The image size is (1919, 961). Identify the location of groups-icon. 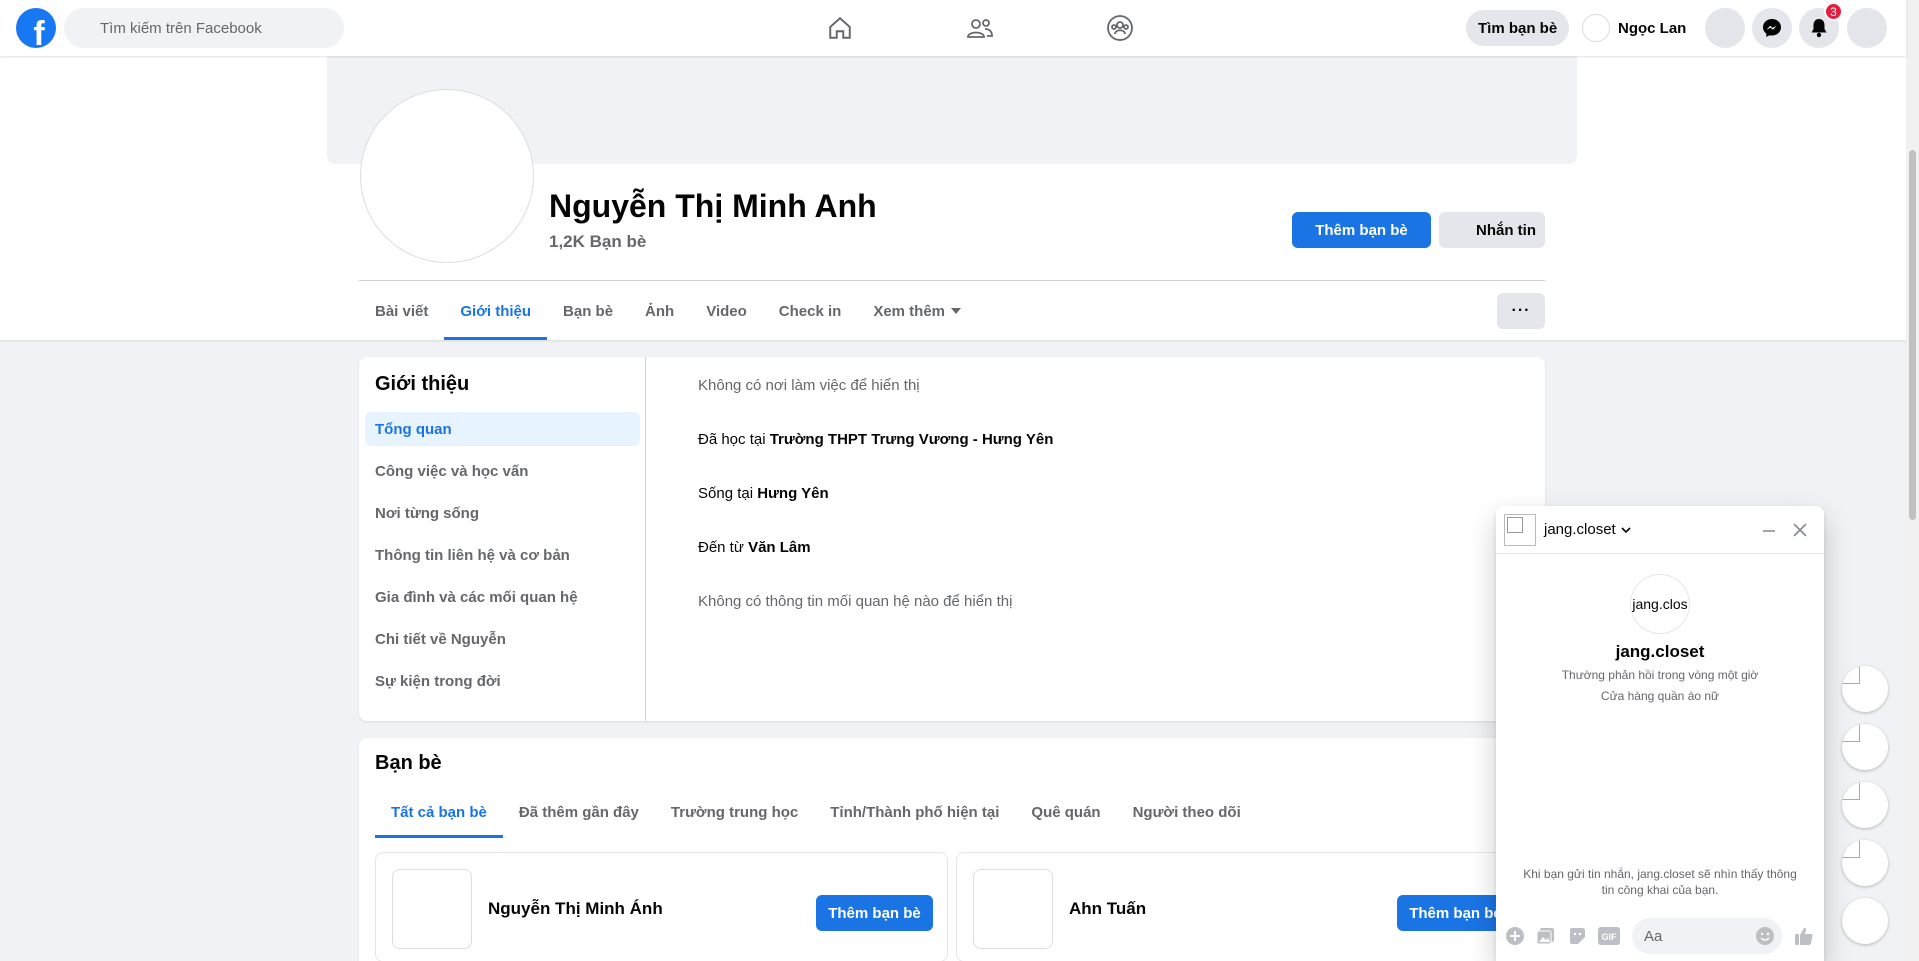
(1120, 28).